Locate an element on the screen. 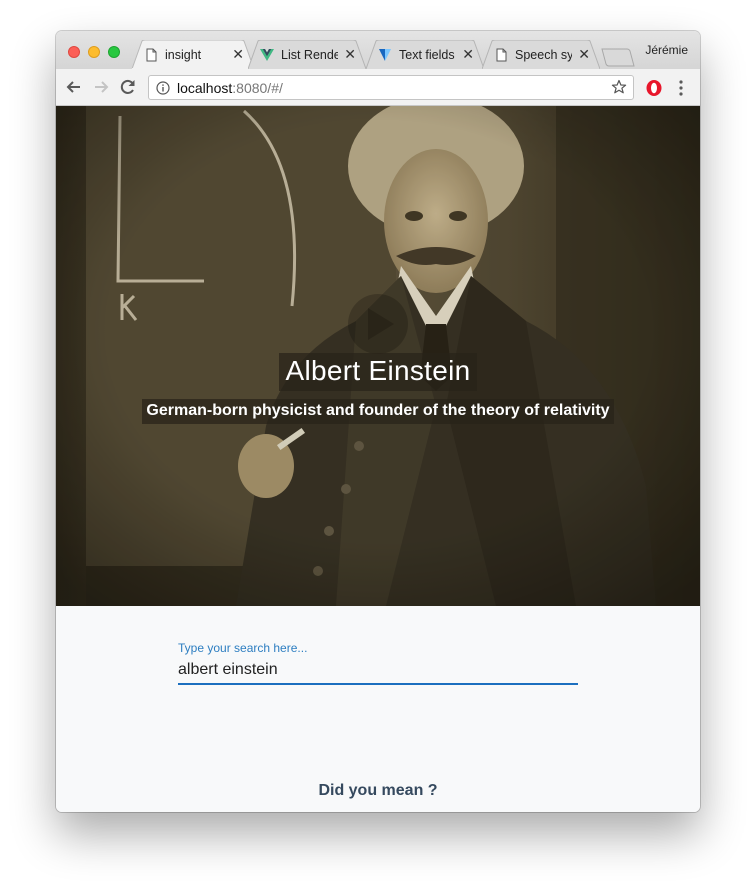 This screenshot has width=756, height=892. hero-title: Albert Einstein is located at coordinates (378, 372).